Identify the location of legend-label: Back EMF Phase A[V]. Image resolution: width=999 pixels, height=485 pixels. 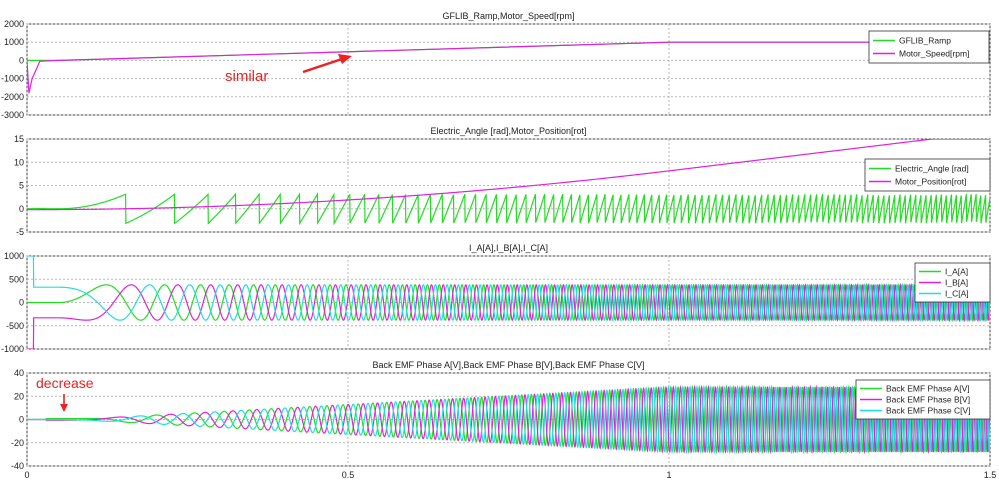
(928, 389).